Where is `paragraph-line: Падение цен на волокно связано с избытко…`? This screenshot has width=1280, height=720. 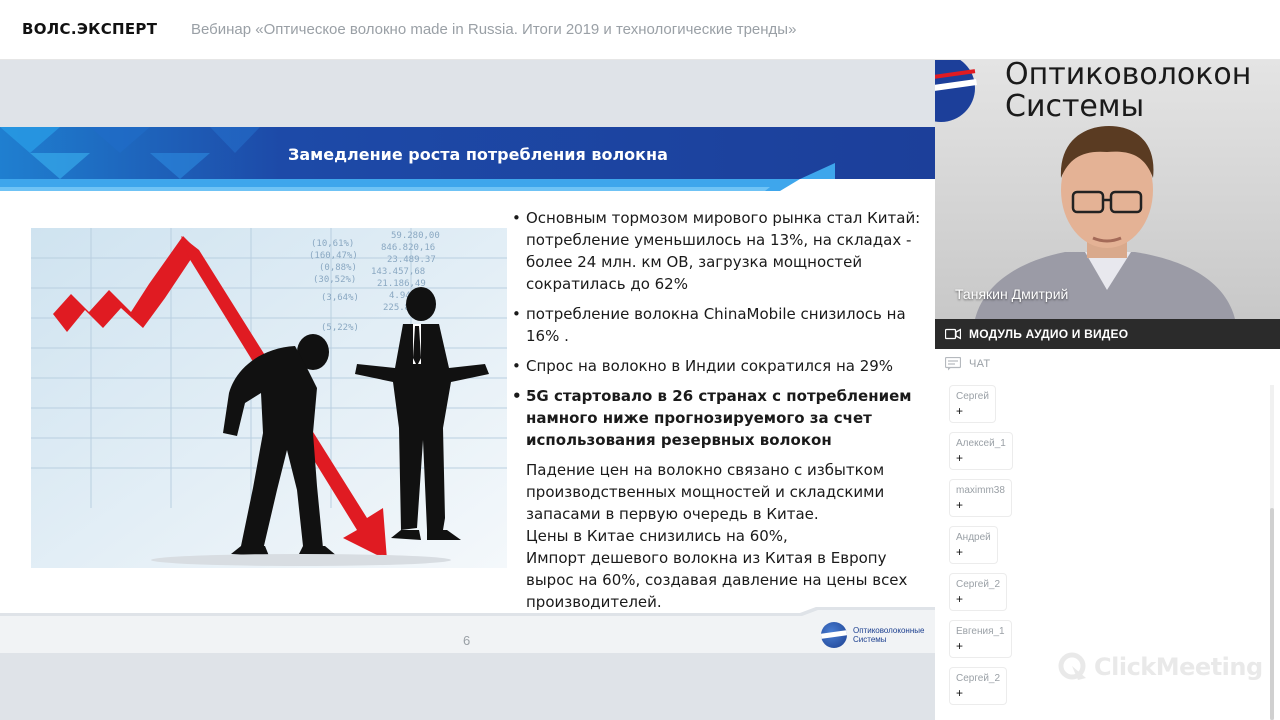
paragraph-line: Падение цен на волокно связано с избытко… is located at coordinates (705, 492).